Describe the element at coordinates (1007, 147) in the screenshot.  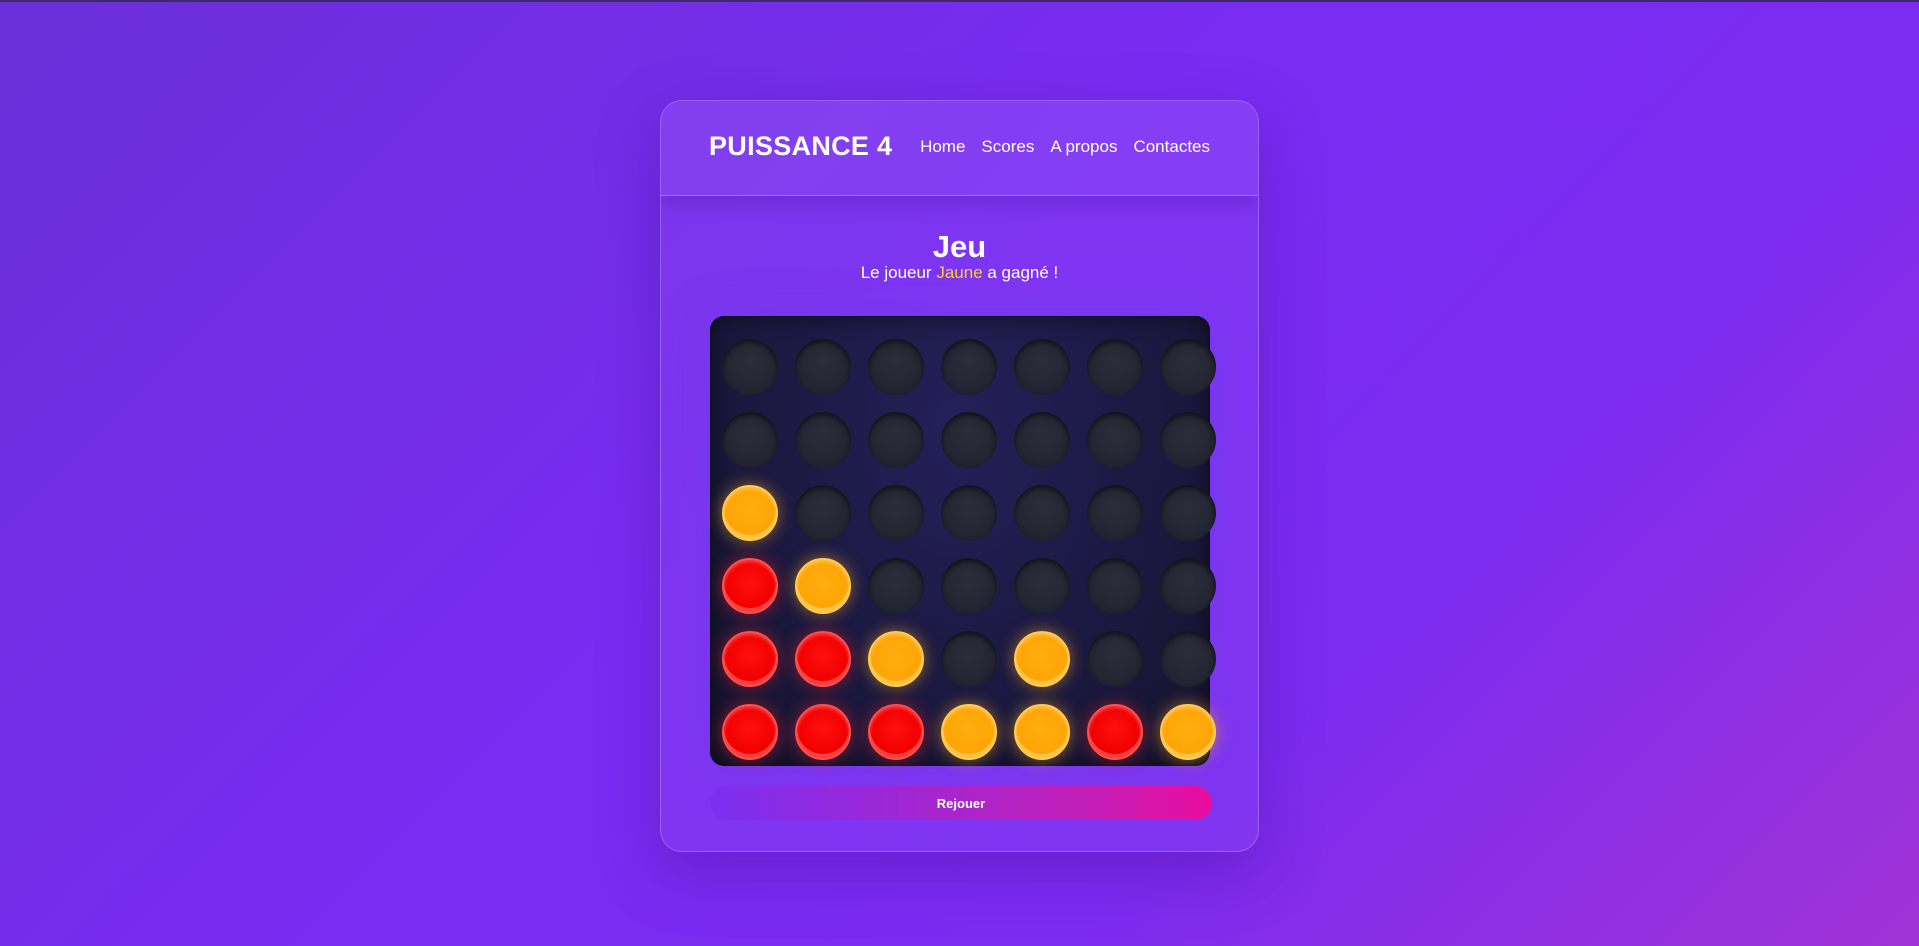
I see `nav-scores: Scores` at that location.